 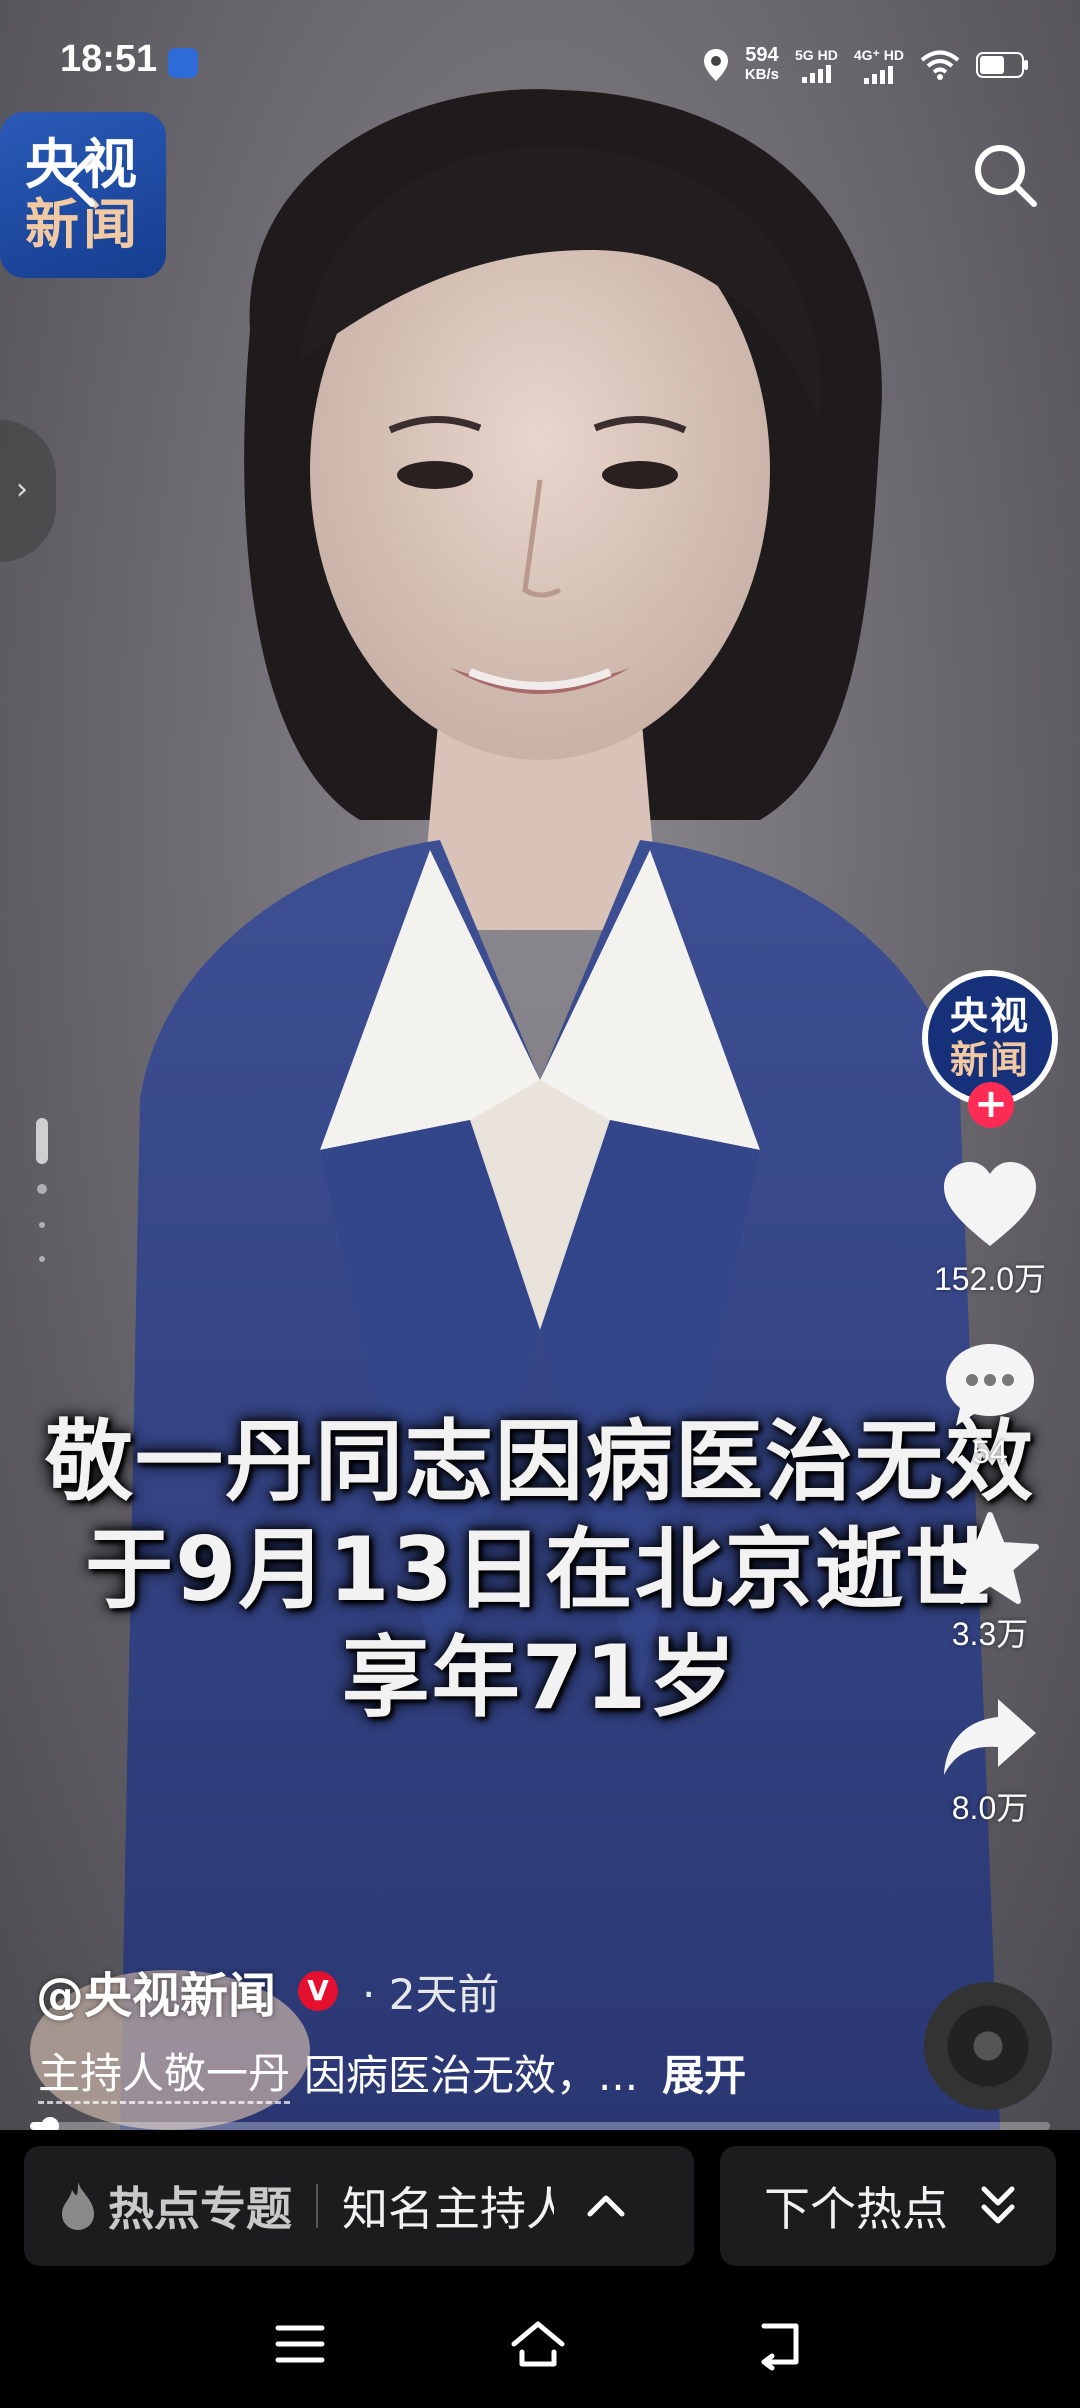 What do you see at coordinates (990, 1558) in the screenshot?
I see `star-icon` at bounding box center [990, 1558].